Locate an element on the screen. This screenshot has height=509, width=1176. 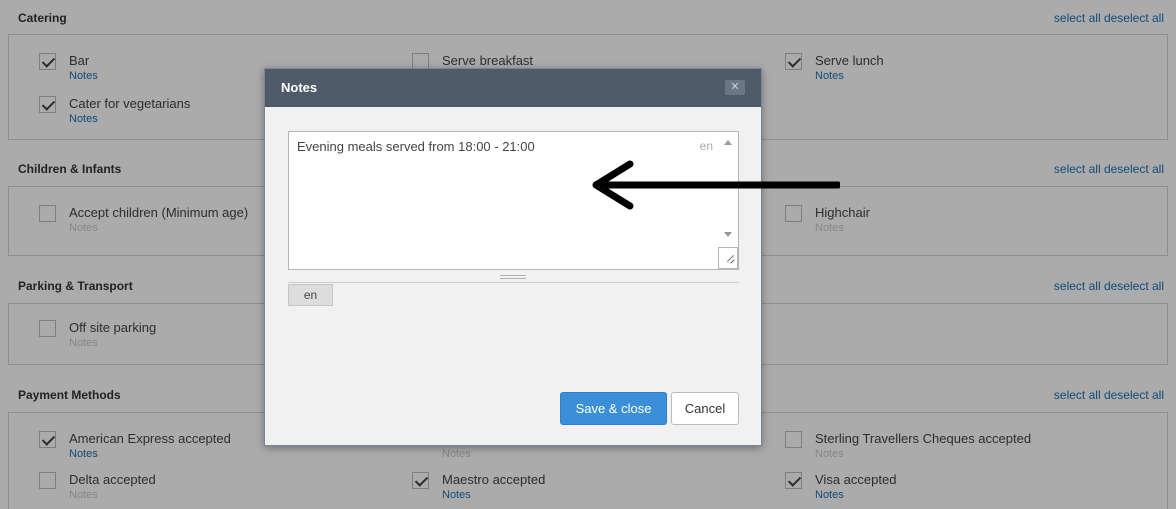
cancel-button: Cancel is located at coordinates (705, 408).